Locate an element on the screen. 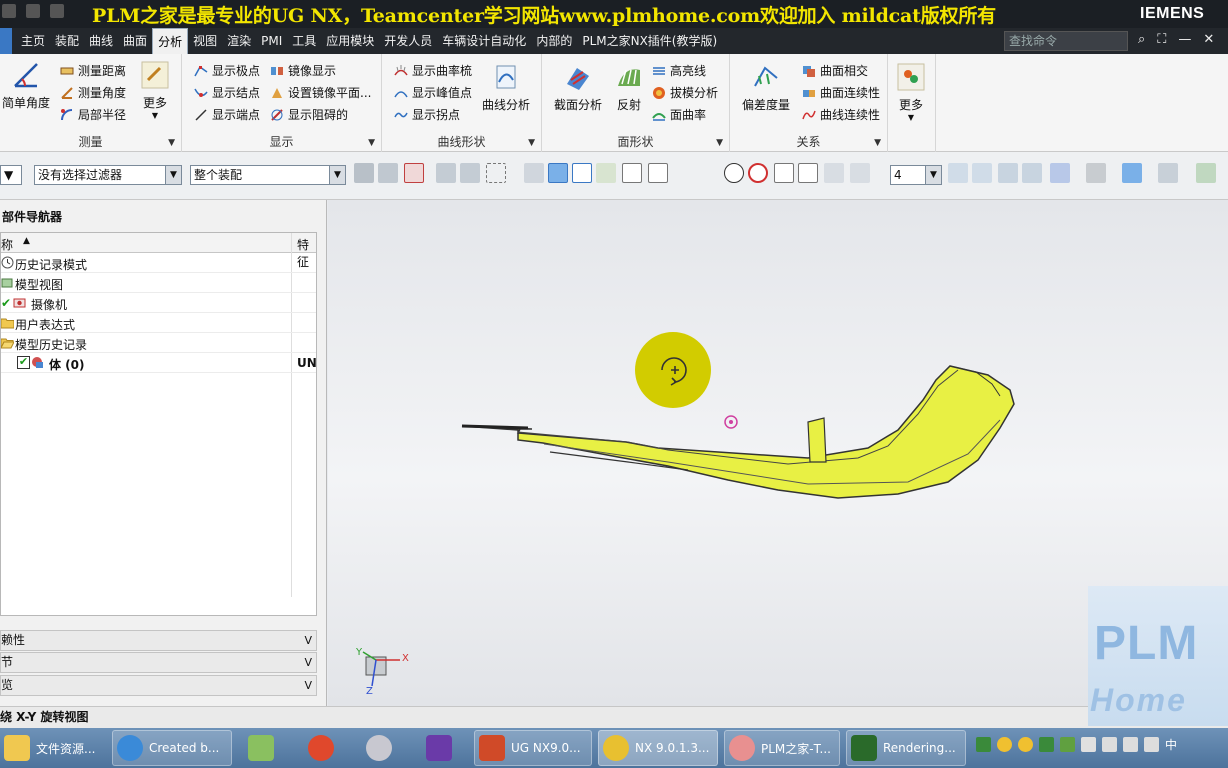 The height and width of the screenshot is (768, 1228). face-intersection-button: 曲面相交 is located at coordinates (835, 70).